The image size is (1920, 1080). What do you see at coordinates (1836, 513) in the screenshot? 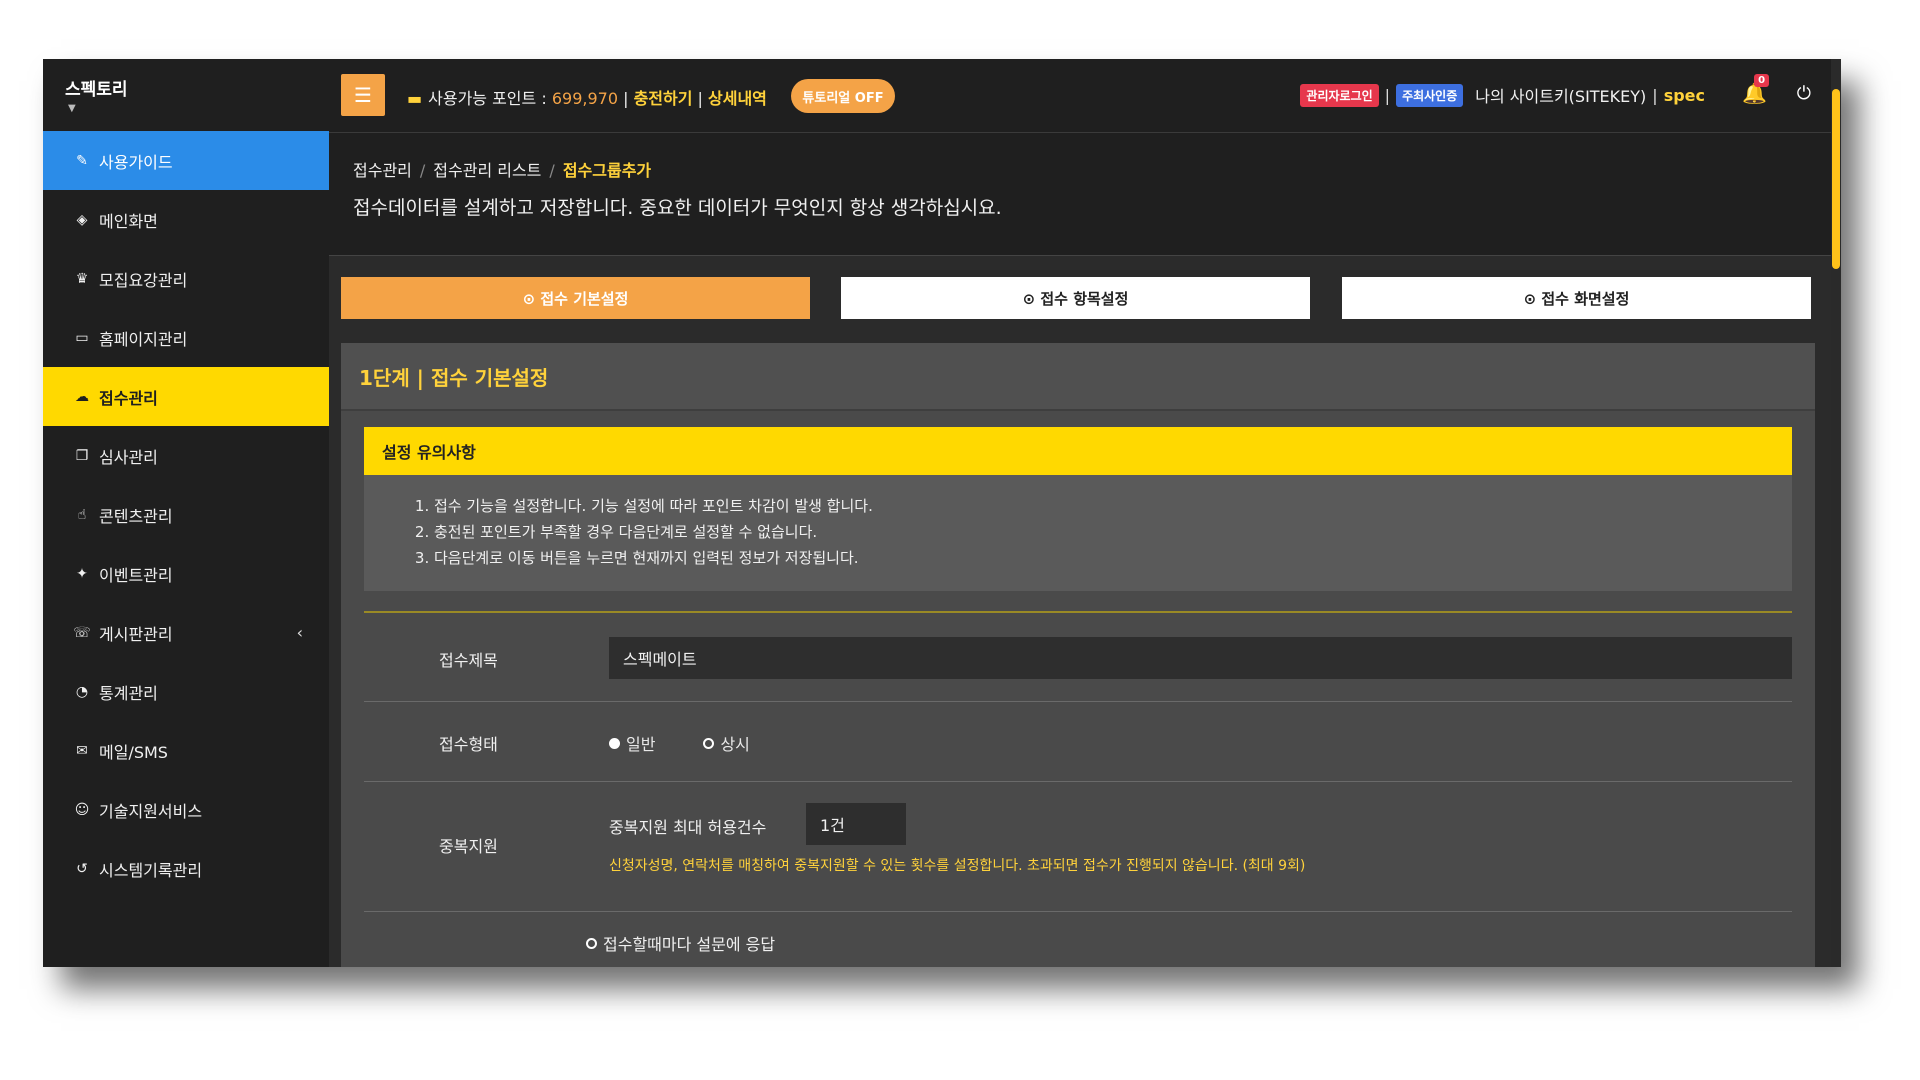
I see `scrollbar` at bounding box center [1836, 513].